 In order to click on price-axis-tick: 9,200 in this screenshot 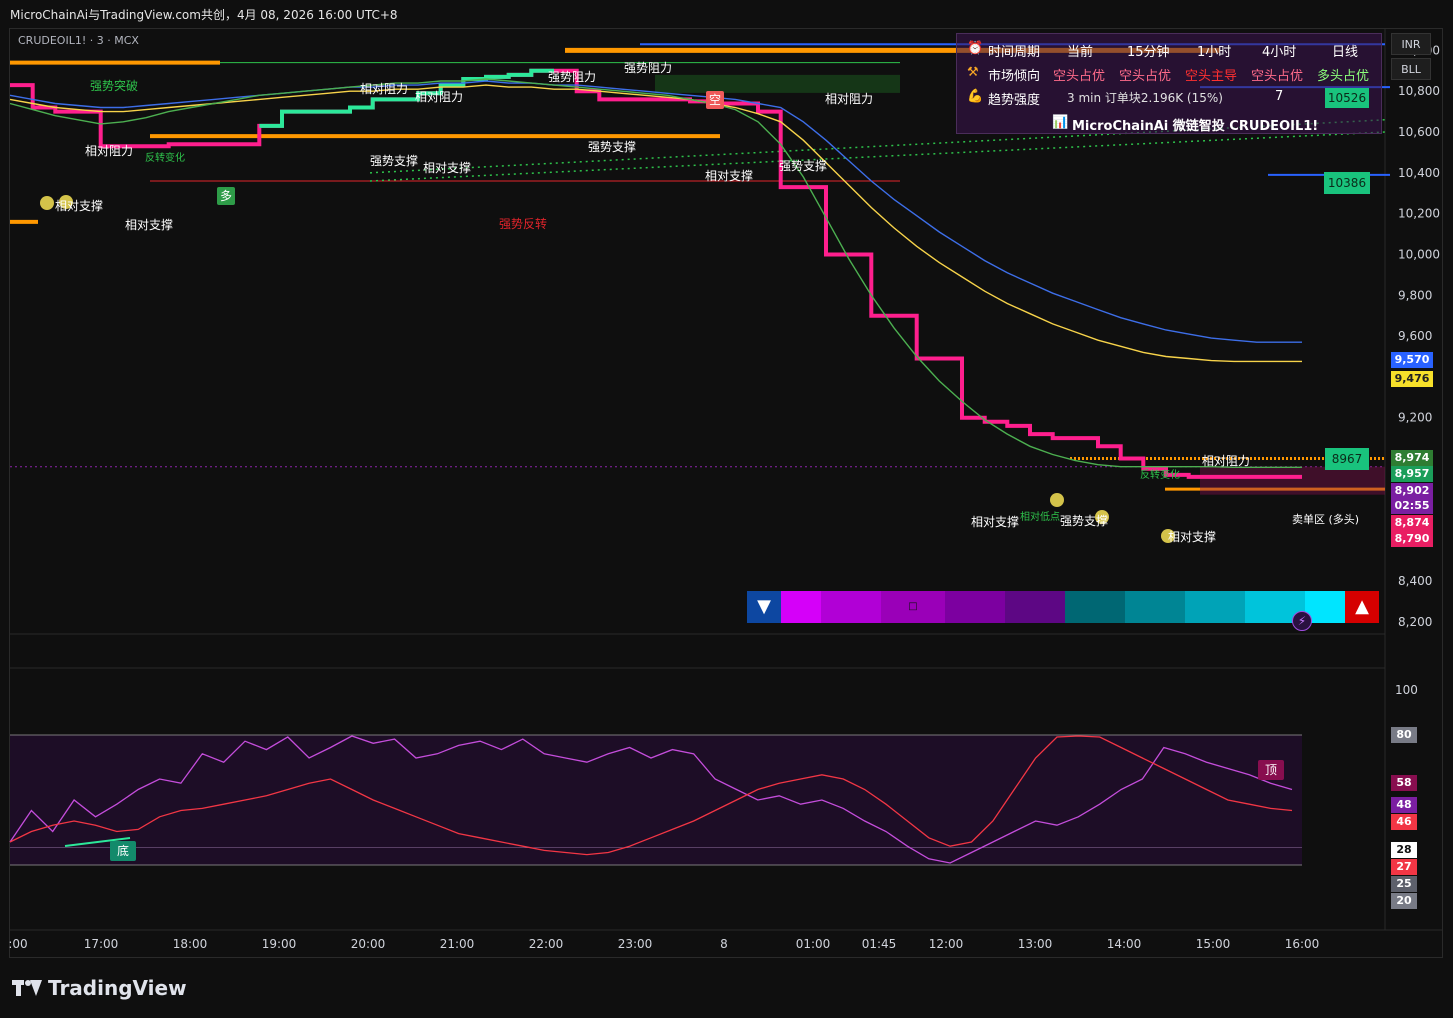, I will do `click(1415, 418)`.